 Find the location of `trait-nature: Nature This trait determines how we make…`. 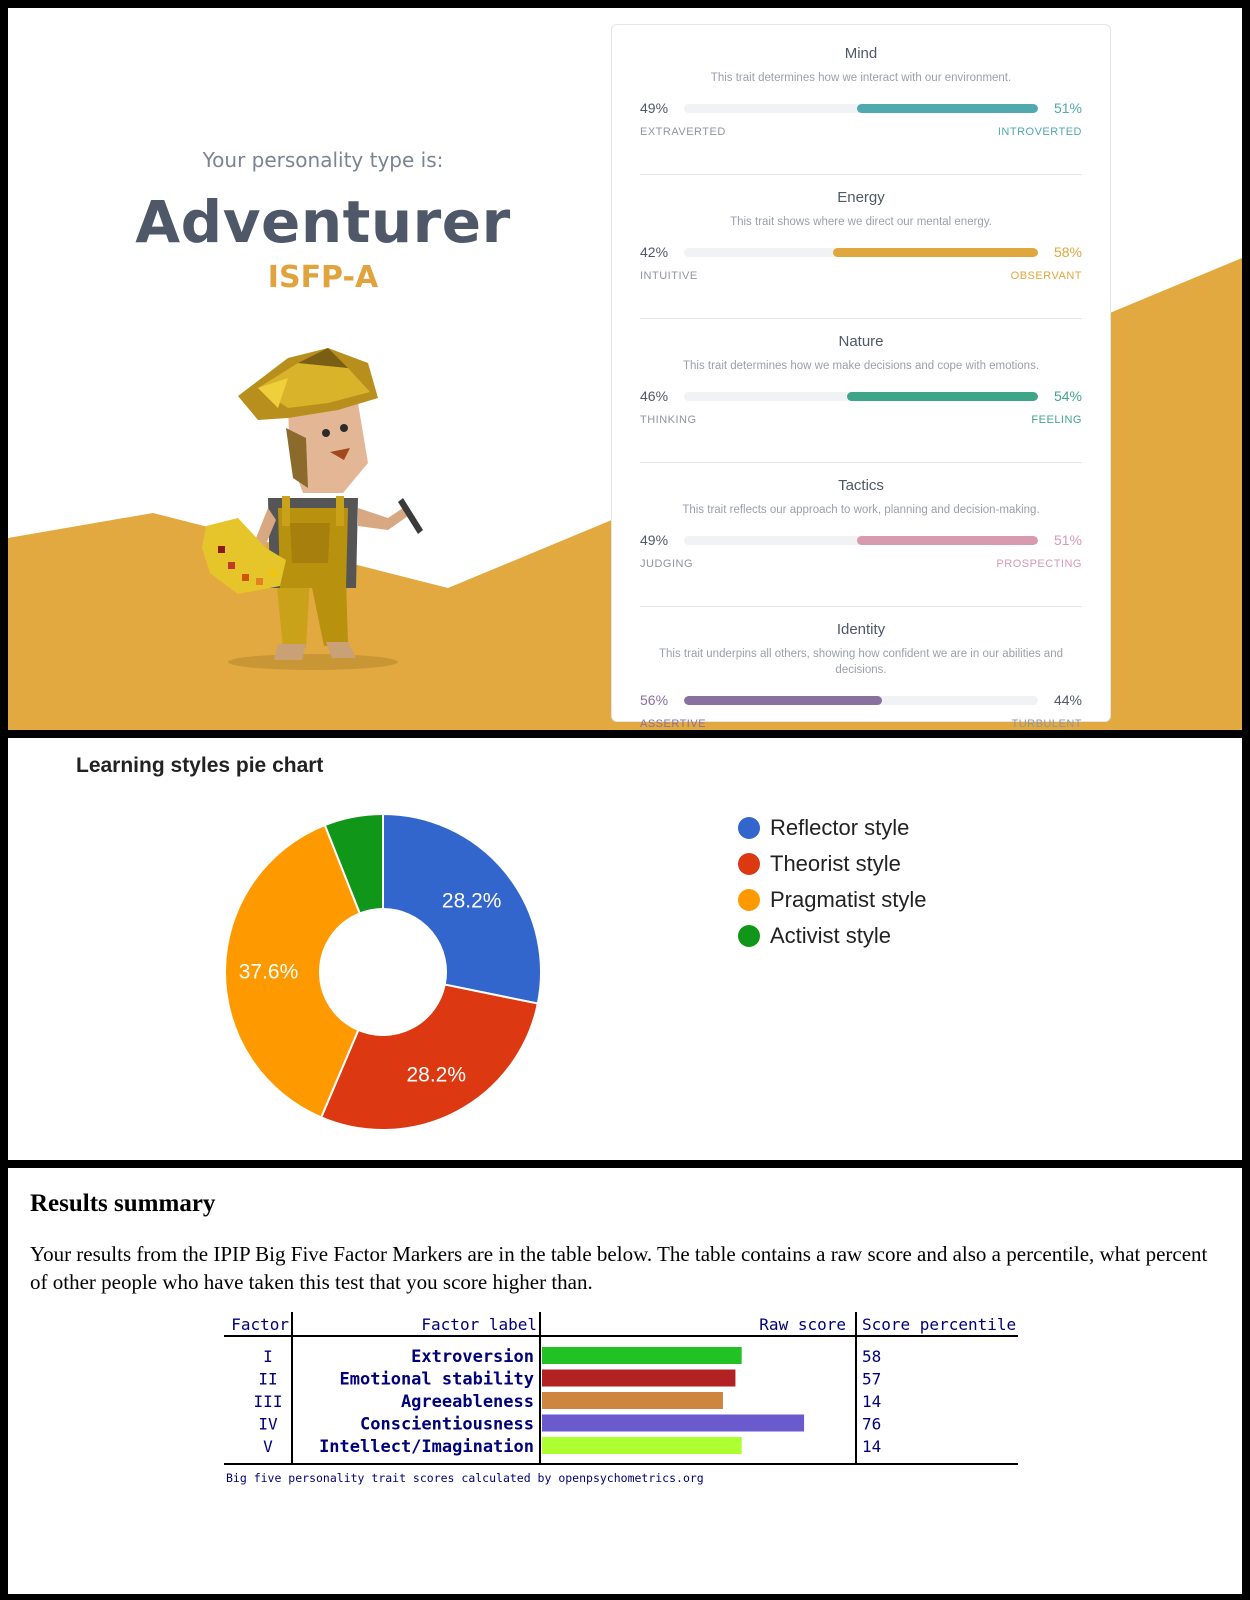

trait-nature: Nature This trait determines how we make… is located at coordinates (861, 398).